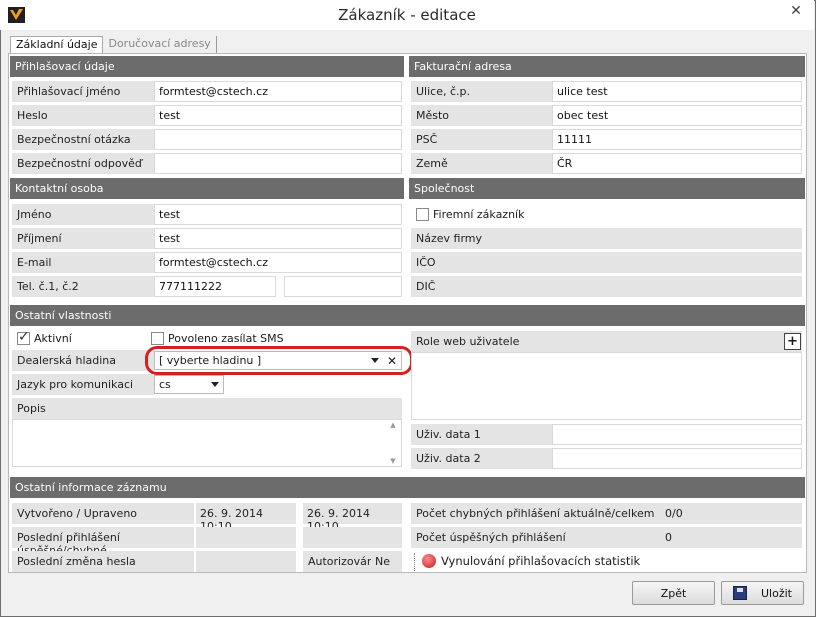  Describe the element at coordinates (165, 384) in the screenshot. I see `language-value: cs` at that location.